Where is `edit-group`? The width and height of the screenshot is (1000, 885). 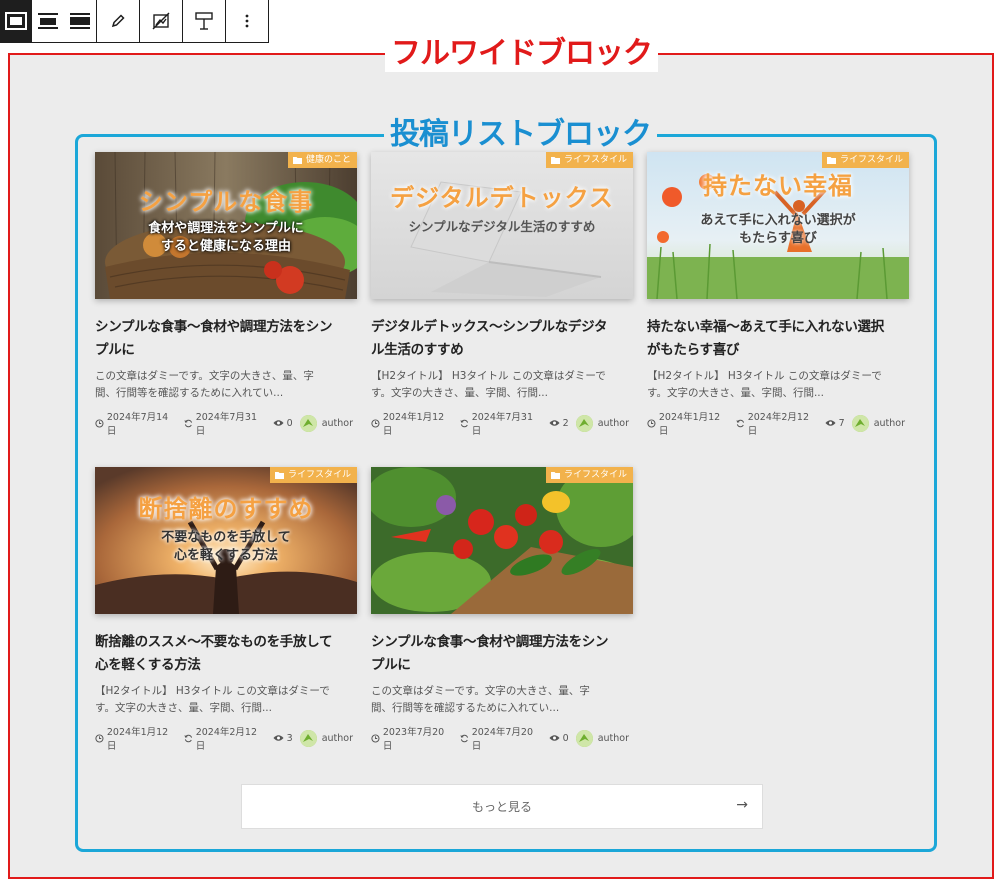
edit-group is located at coordinates (118, 21).